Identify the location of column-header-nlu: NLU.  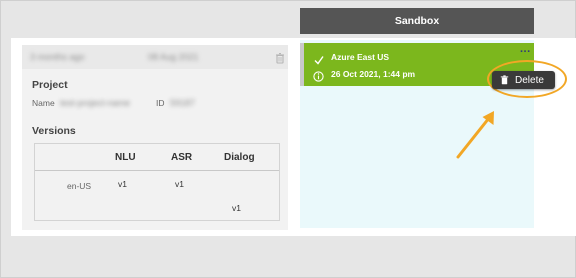
(125, 157).